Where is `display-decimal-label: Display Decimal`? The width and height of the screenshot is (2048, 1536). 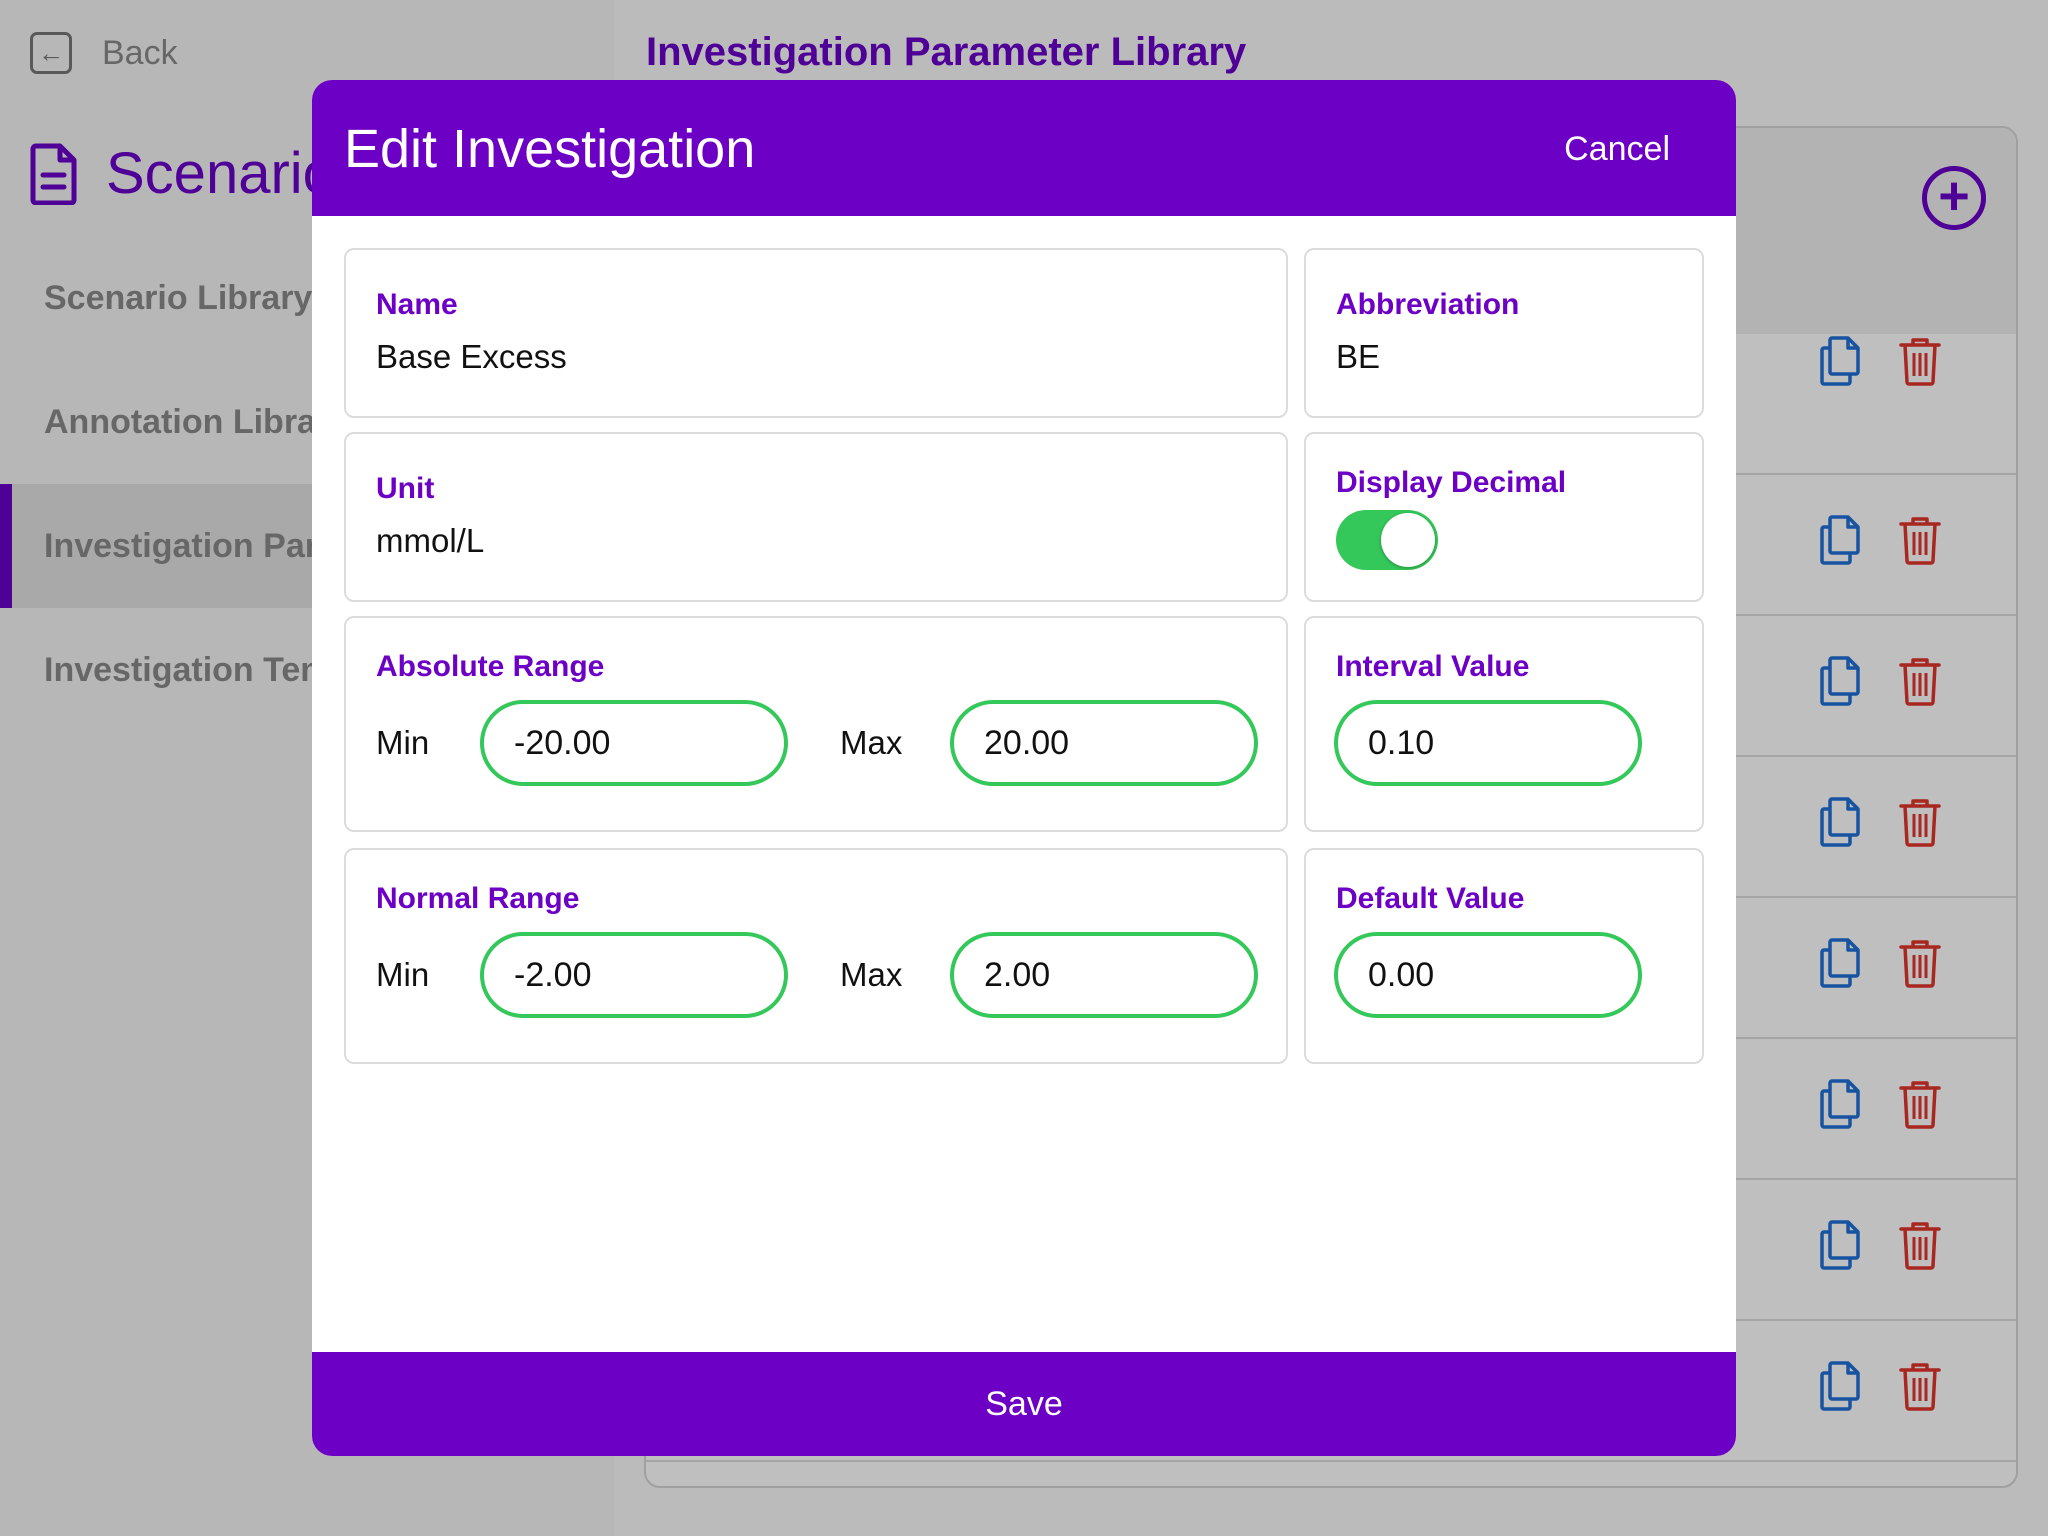
display-decimal-label: Display Decimal is located at coordinates (1451, 482).